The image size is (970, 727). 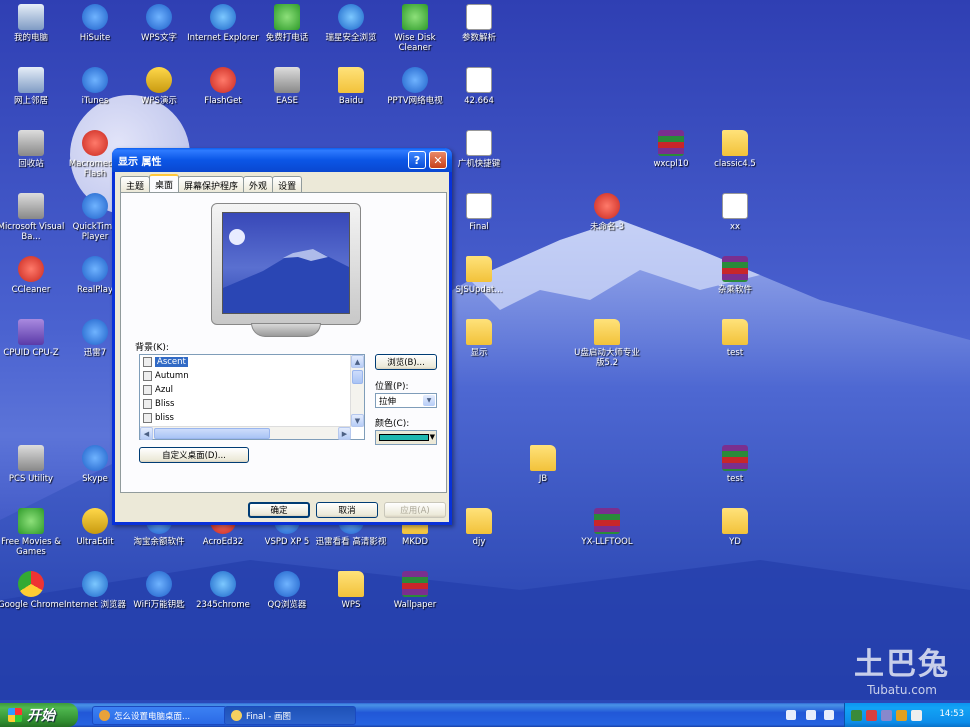 What do you see at coordinates (357, 391) in the screenshot?
I see `vertical-scrollbar: ▲ ▼` at bounding box center [357, 391].